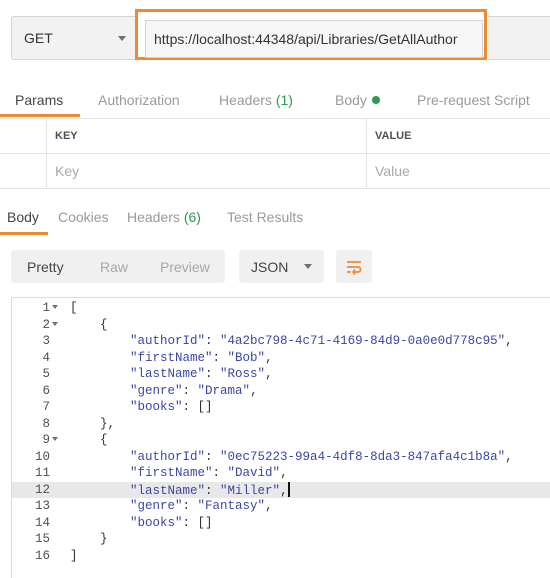 This screenshot has height=578, width=550. Describe the element at coordinates (83, 217) in the screenshot. I see `tab-cookies: Cookies` at that location.